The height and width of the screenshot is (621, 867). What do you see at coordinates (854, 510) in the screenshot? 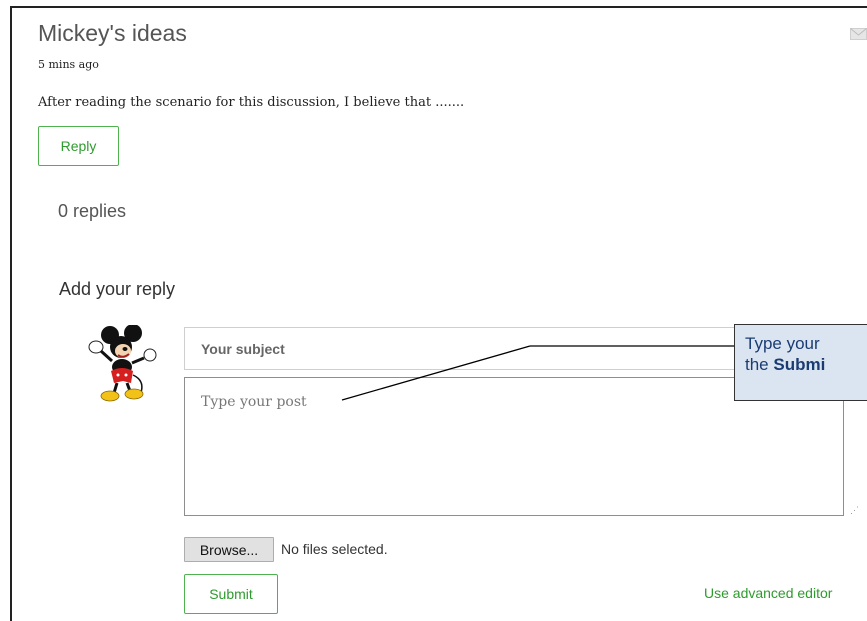
I see `resize-grip-icon: ⋰` at bounding box center [854, 510].